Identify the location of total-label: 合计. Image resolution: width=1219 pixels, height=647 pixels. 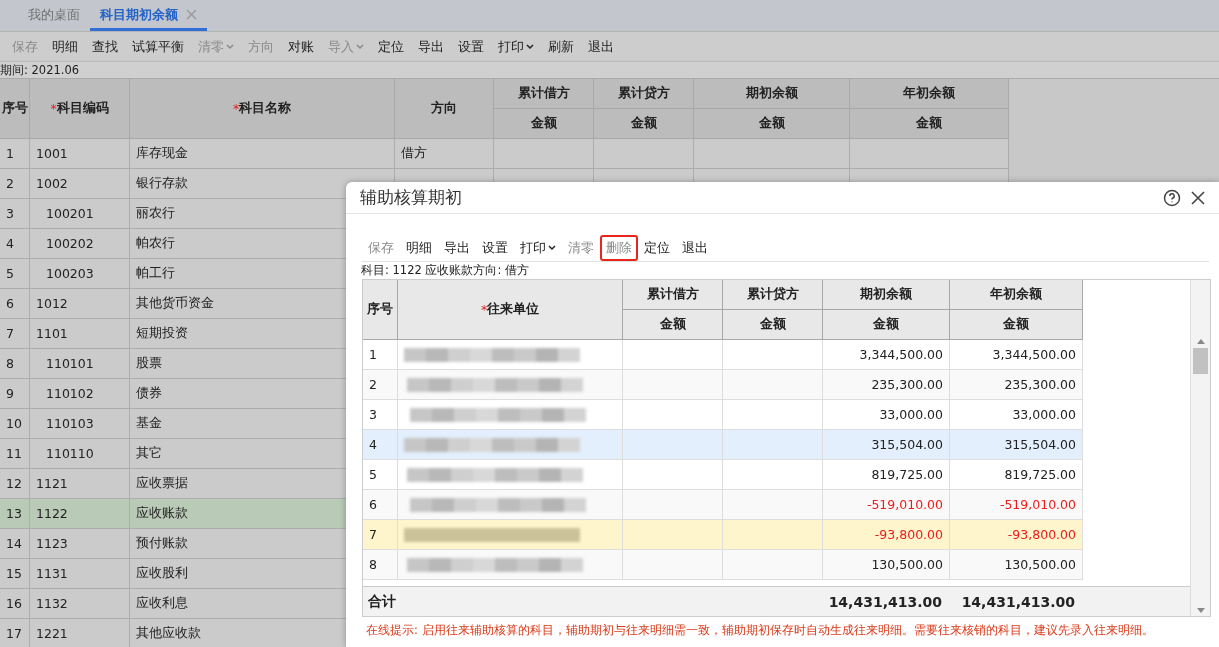
(382, 601).